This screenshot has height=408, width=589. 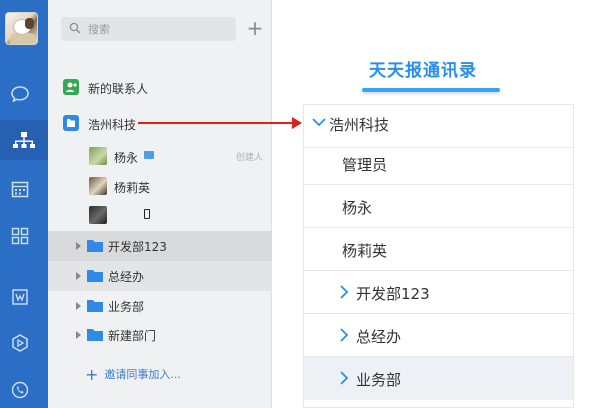 I want to click on search-input: 搜索, so click(x=148, y=29).